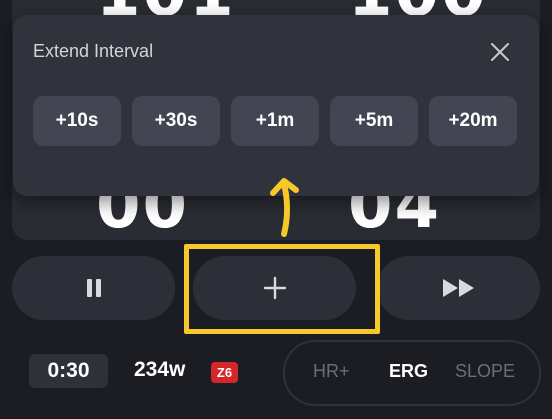 The image size is (552, 419). I want to click on plus-icon, so click(274, 288).